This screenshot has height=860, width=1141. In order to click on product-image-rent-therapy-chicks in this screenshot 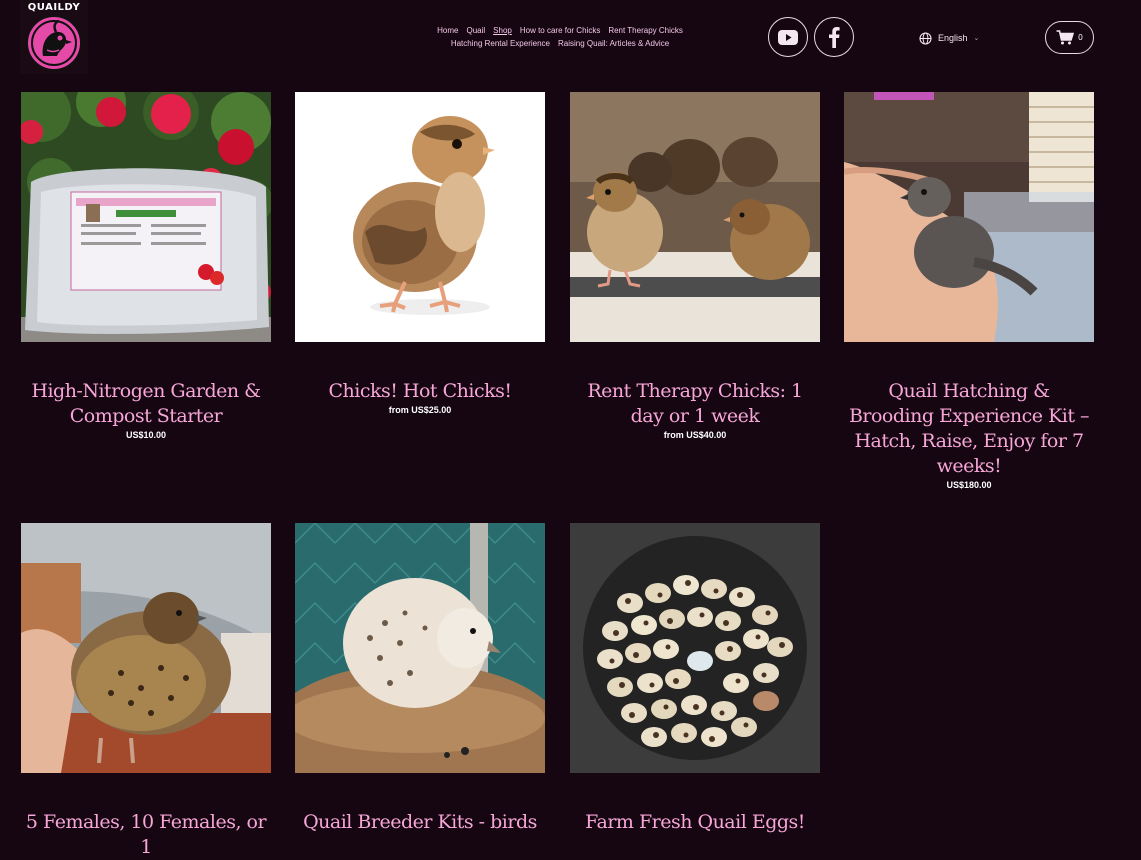, I will do `click(695, 217)`.